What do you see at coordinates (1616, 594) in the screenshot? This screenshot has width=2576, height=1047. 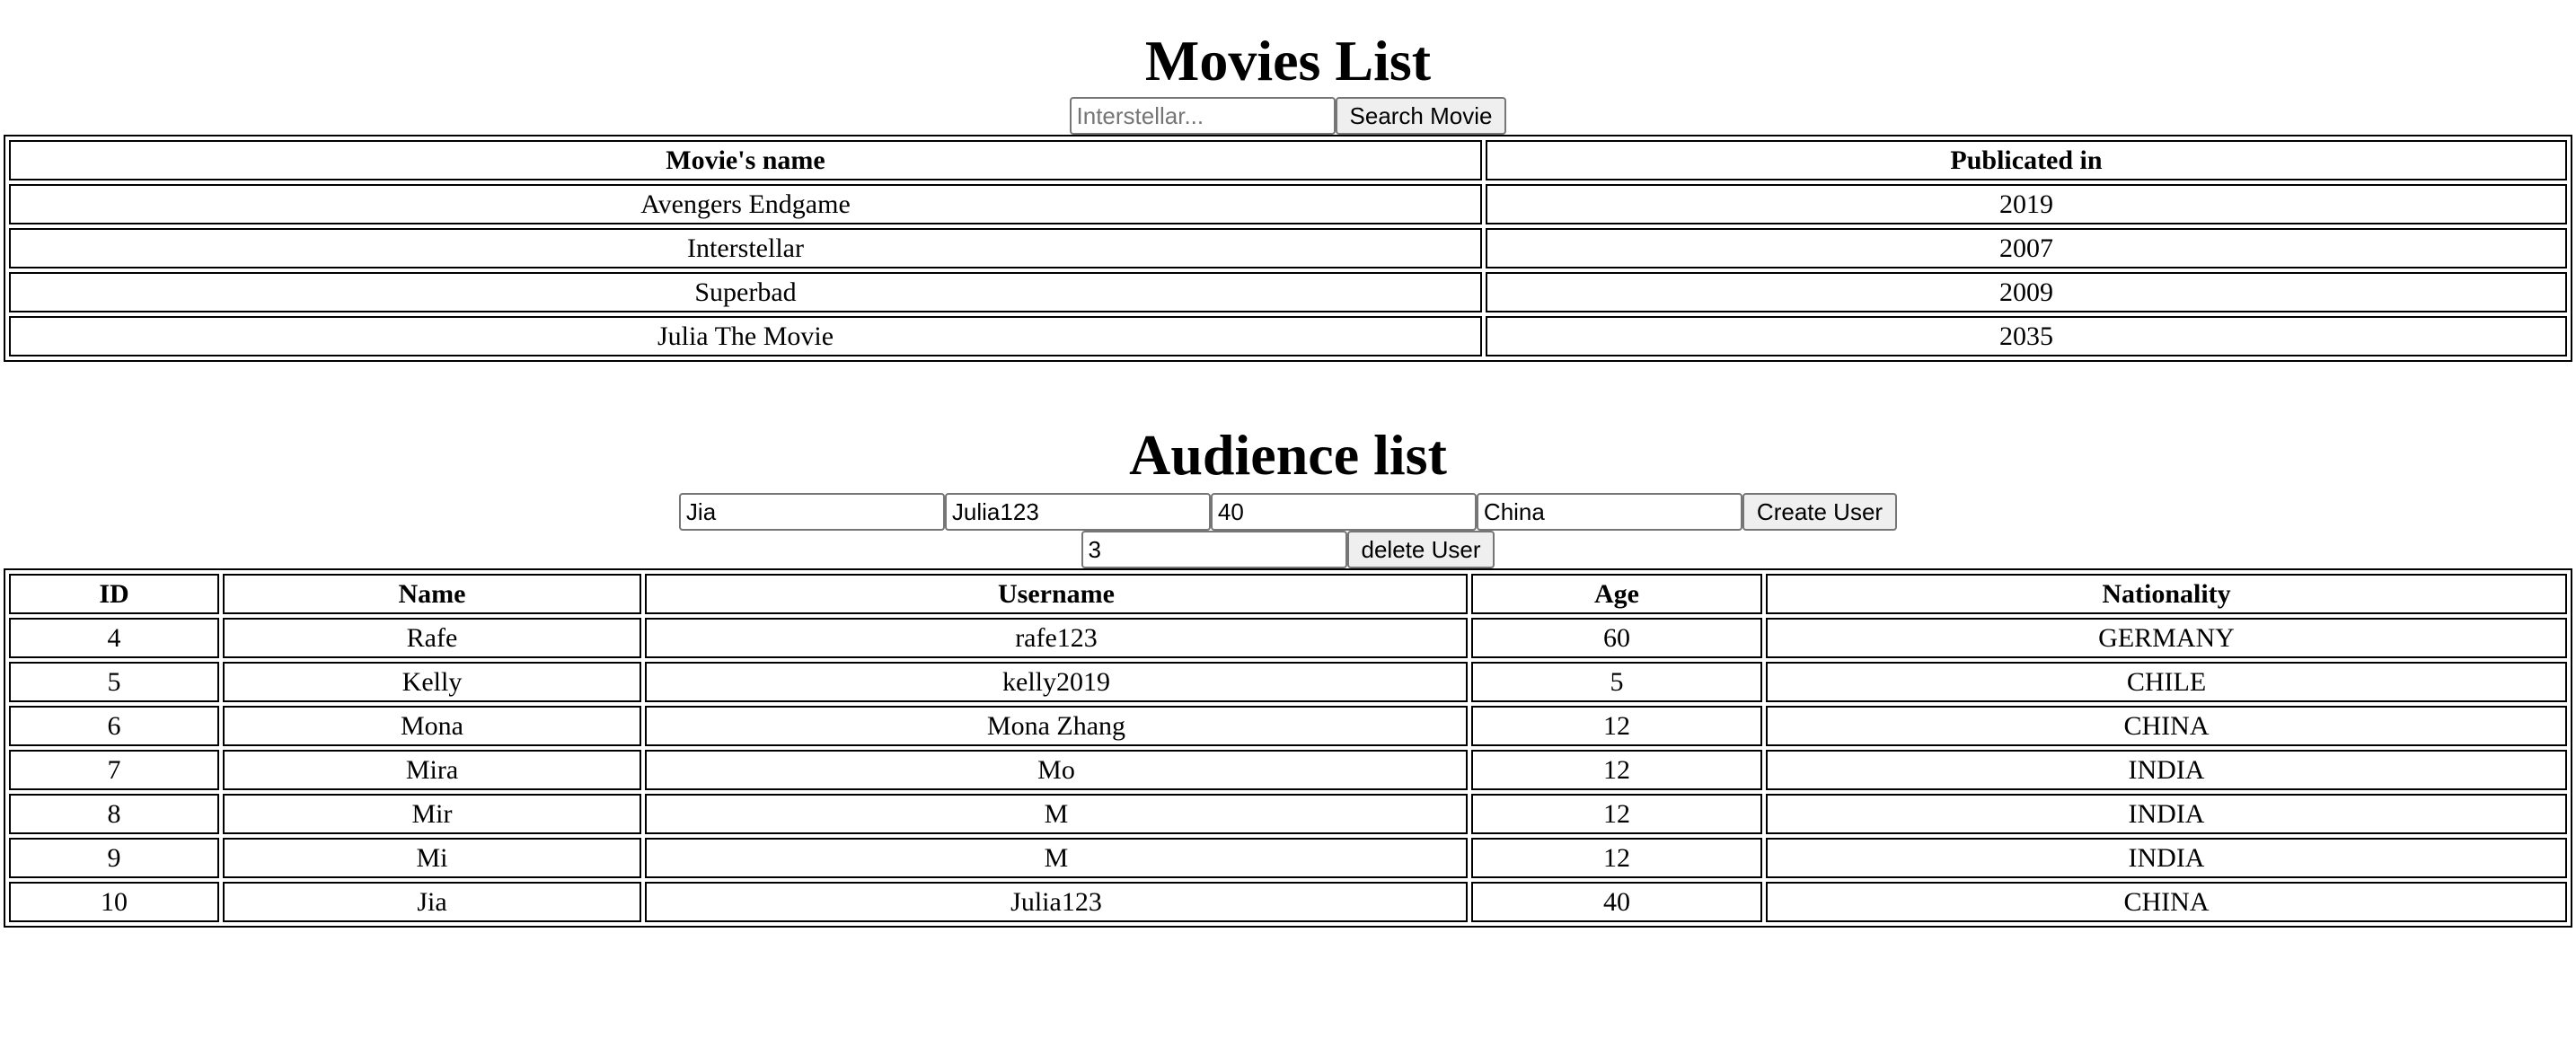 I see `column-header-age: Age` at bounding box center [1616, 594].